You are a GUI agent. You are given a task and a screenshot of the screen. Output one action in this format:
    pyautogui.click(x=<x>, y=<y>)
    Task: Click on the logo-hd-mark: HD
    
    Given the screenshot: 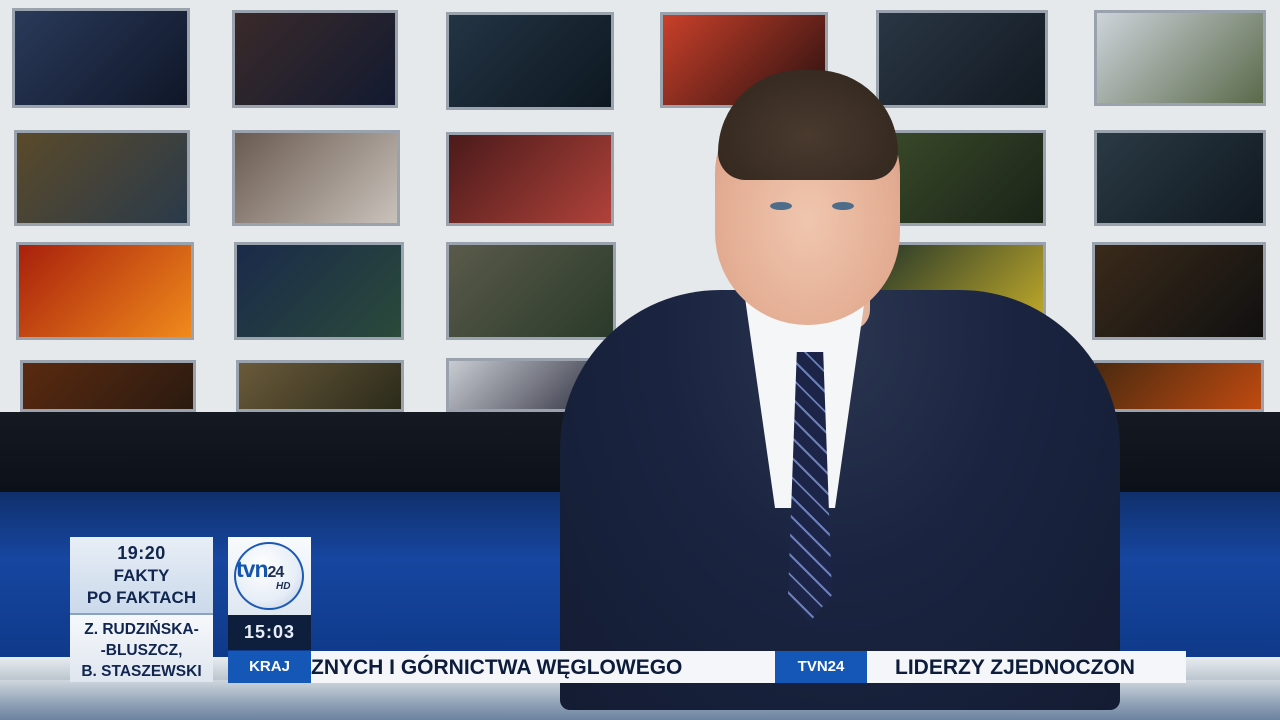 What is the action you would take?
    pyautogui.click(x=283, y=586)
    